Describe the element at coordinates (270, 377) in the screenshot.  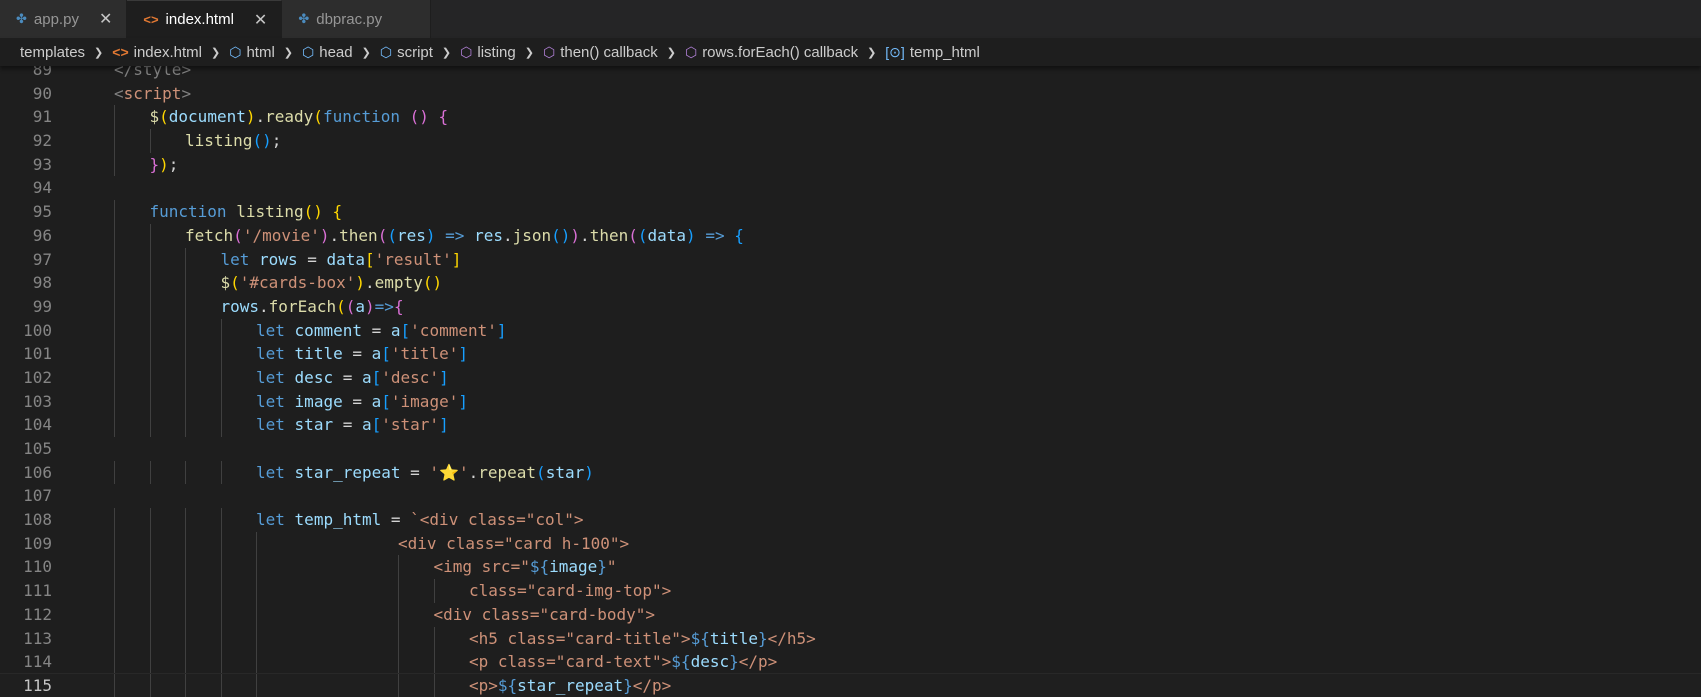
I see `code-token: let` at that location.